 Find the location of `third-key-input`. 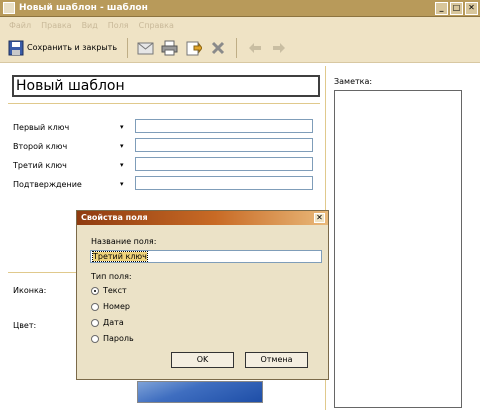

third-key-input is located at coordinates (224, 164).